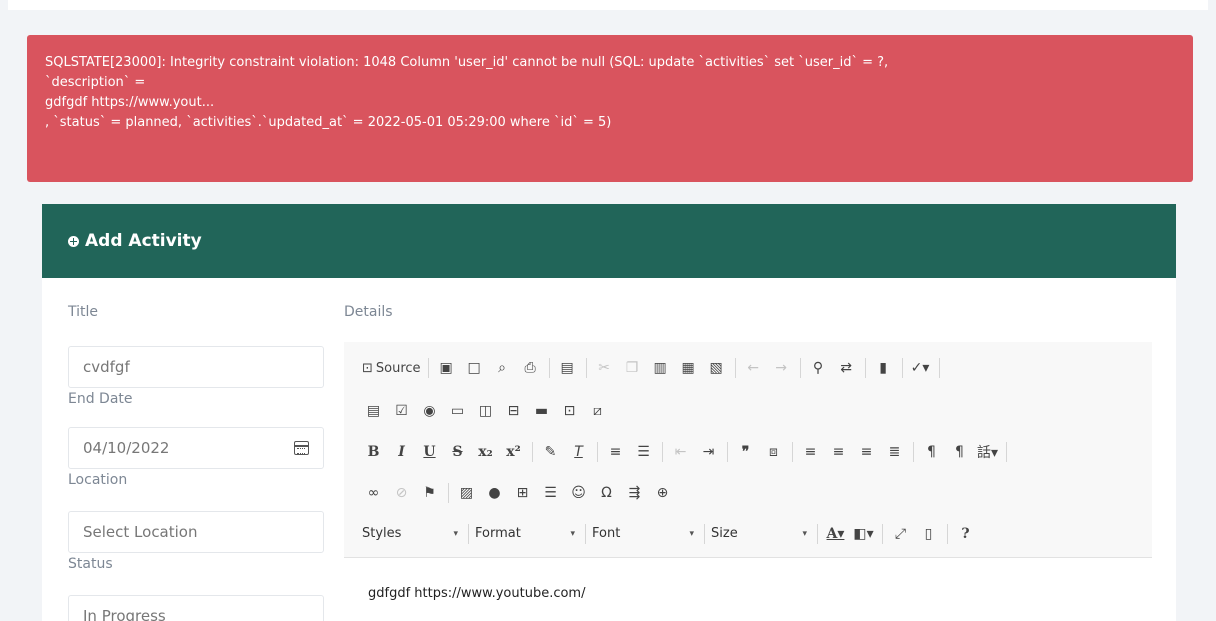 This screenshot has height=621, width=1216. Describe the element at coordinates (301, 448) in the screenshot. I see `calendar-icon` at that location.